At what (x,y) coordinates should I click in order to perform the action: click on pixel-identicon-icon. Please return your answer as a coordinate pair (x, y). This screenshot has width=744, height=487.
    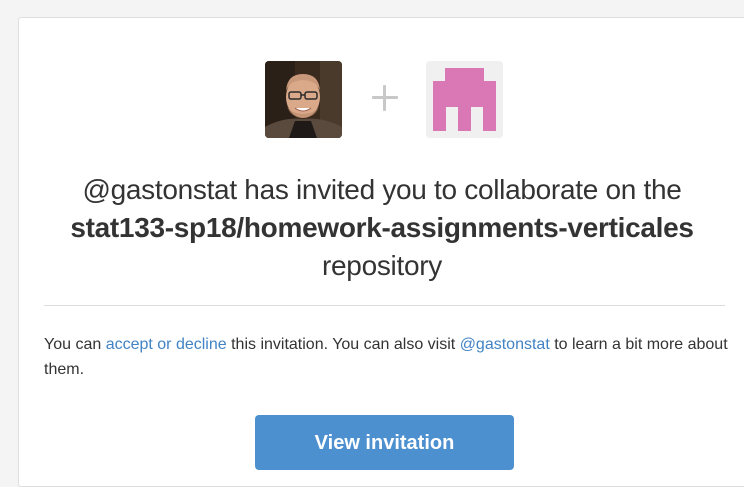
    Looking at the image, I should click on (464, 99).